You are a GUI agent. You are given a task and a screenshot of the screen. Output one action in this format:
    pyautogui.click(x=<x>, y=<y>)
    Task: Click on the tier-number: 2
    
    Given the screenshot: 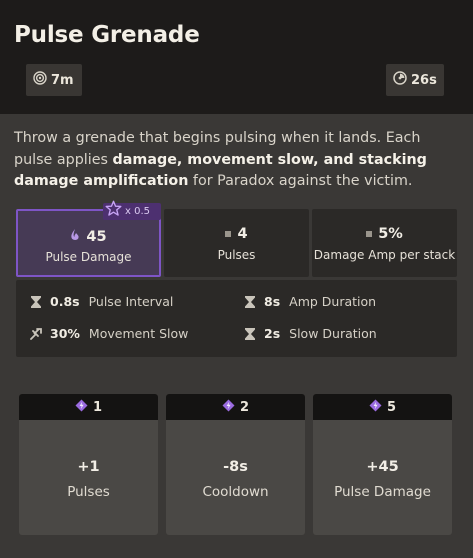 What is the action you would take?
    pyautogui.click(x=244, y=407)
    